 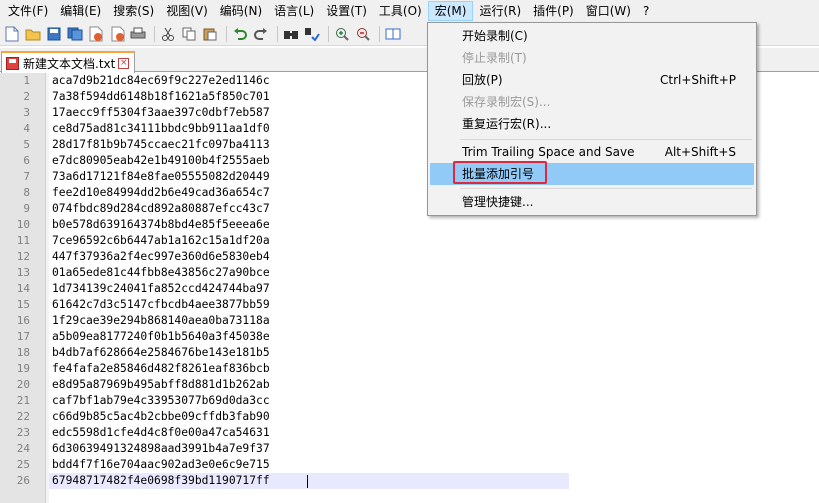 What do you see at coordinates (161, 241) in the screenshot?
I see `text-line: 7ce96592c6b6447ab1a162c15a1df20a` at bounding box center [161, 241].